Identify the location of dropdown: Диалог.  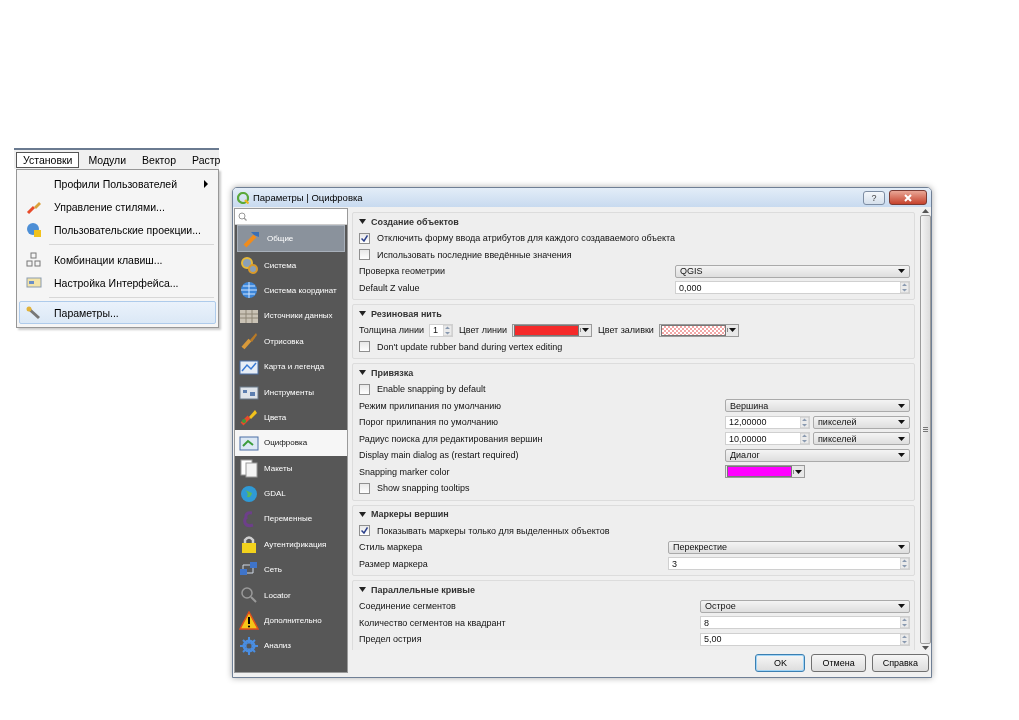
(817, 455).